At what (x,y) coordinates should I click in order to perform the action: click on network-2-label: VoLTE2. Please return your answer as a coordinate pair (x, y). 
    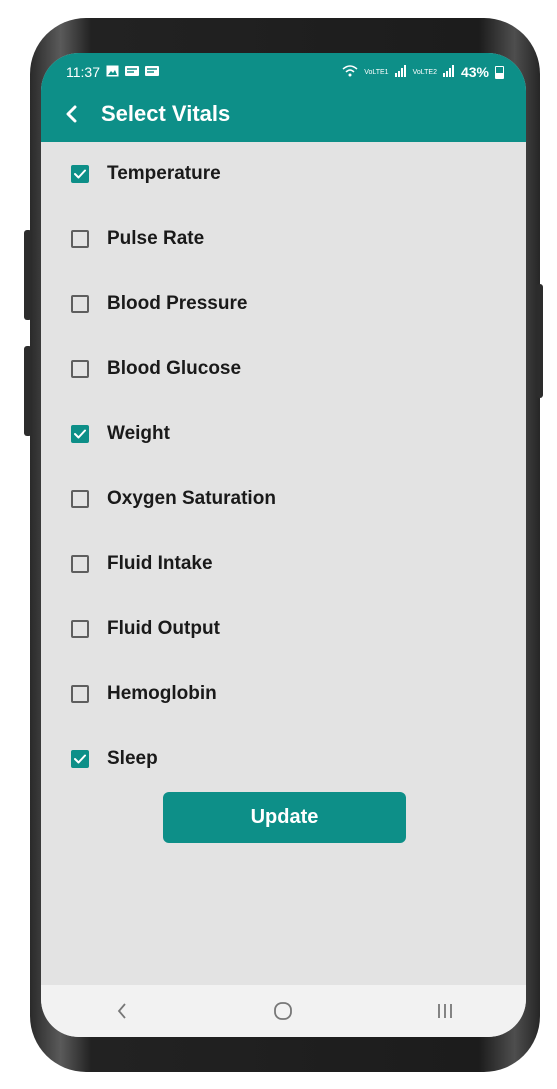
    Looking at the image, I should click on (424, 72).